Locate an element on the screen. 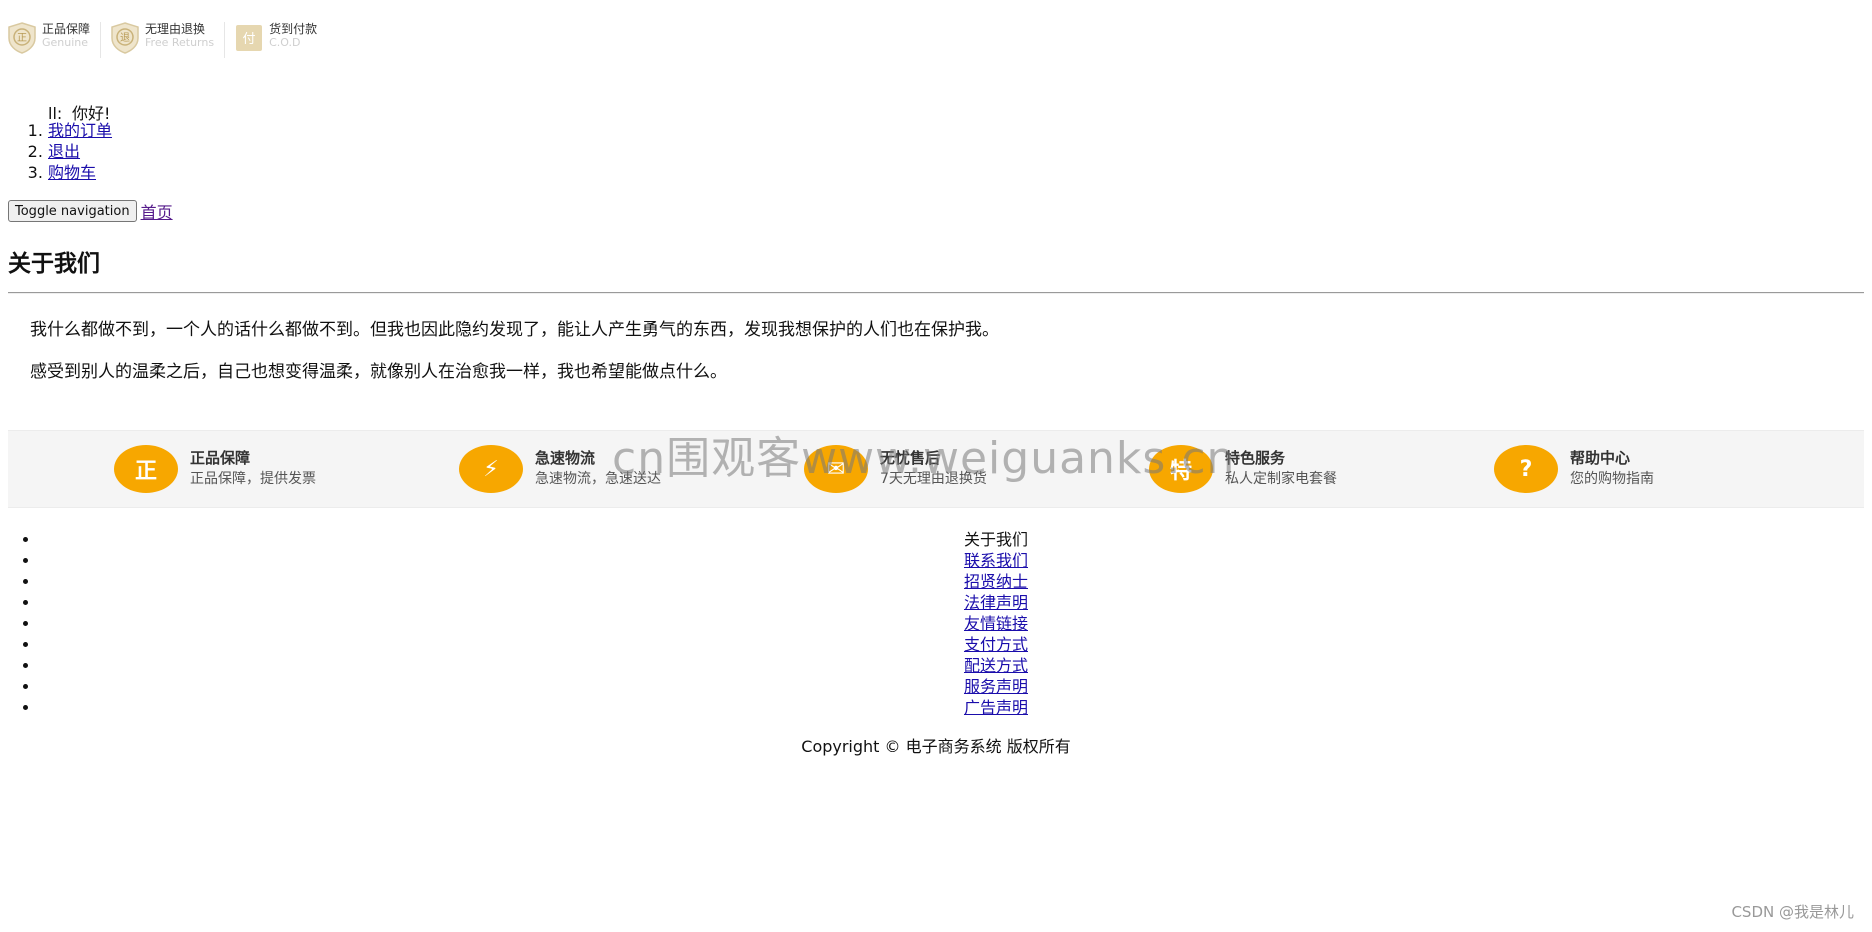 Image resolution: width=1872 pixels, height=932 pixels. badge-title: 货到付款 is located at coordinates (293, 29).